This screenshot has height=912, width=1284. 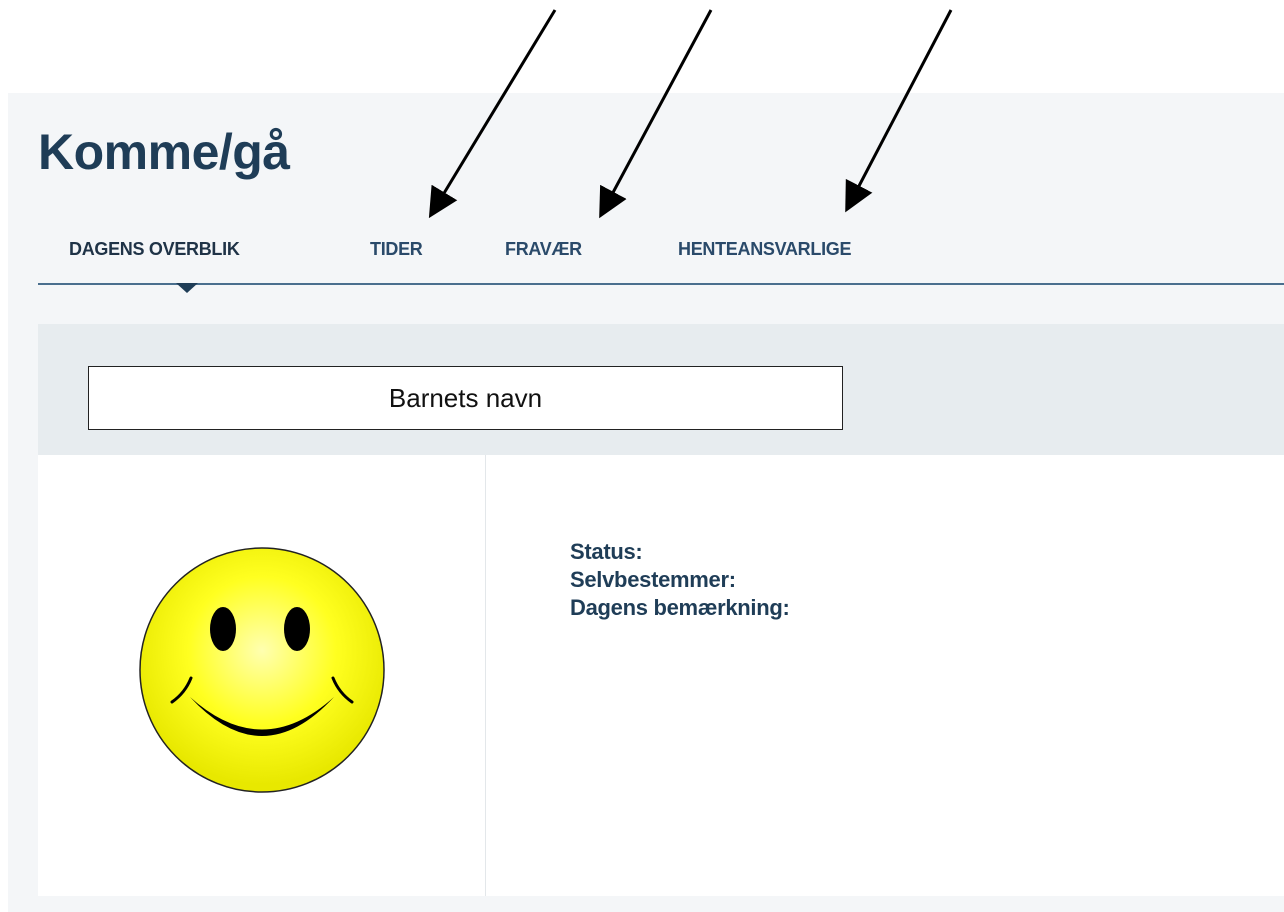 What do you see at coordinates (262, 670) in the screenshot?
I see `smiley-face-icon` at bounding box center [262, 670].